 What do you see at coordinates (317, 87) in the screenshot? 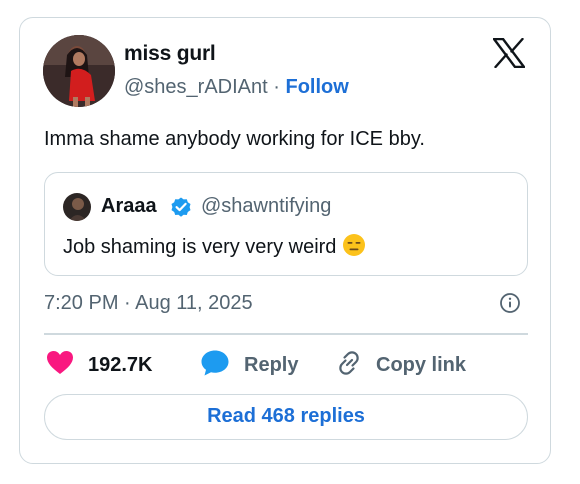
I see `follow-link: Follow` at bounding box center [317, 87].